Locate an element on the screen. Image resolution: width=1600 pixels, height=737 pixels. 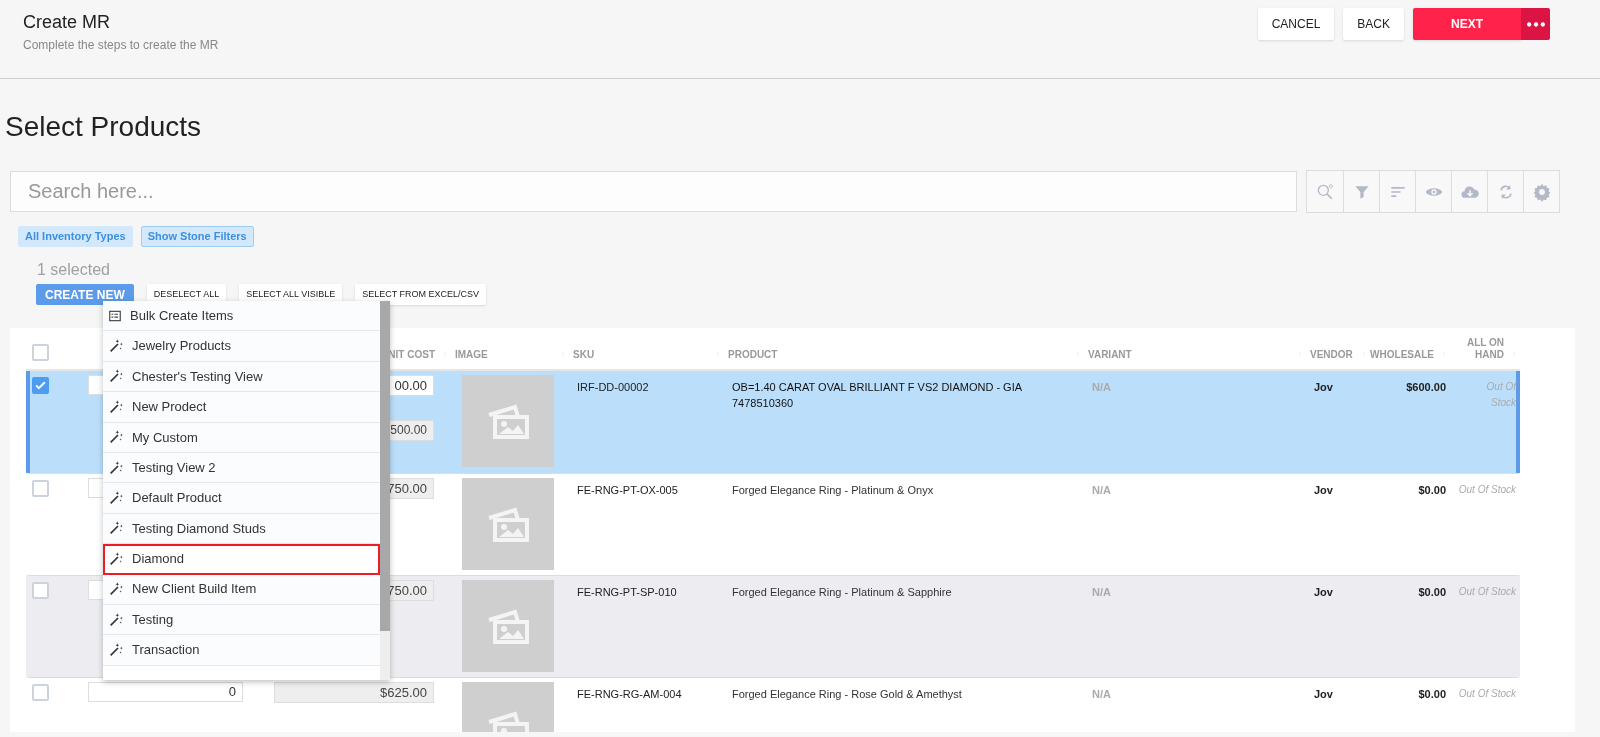
column-header: WHOLESALE is located at coordinates (1402, 355).